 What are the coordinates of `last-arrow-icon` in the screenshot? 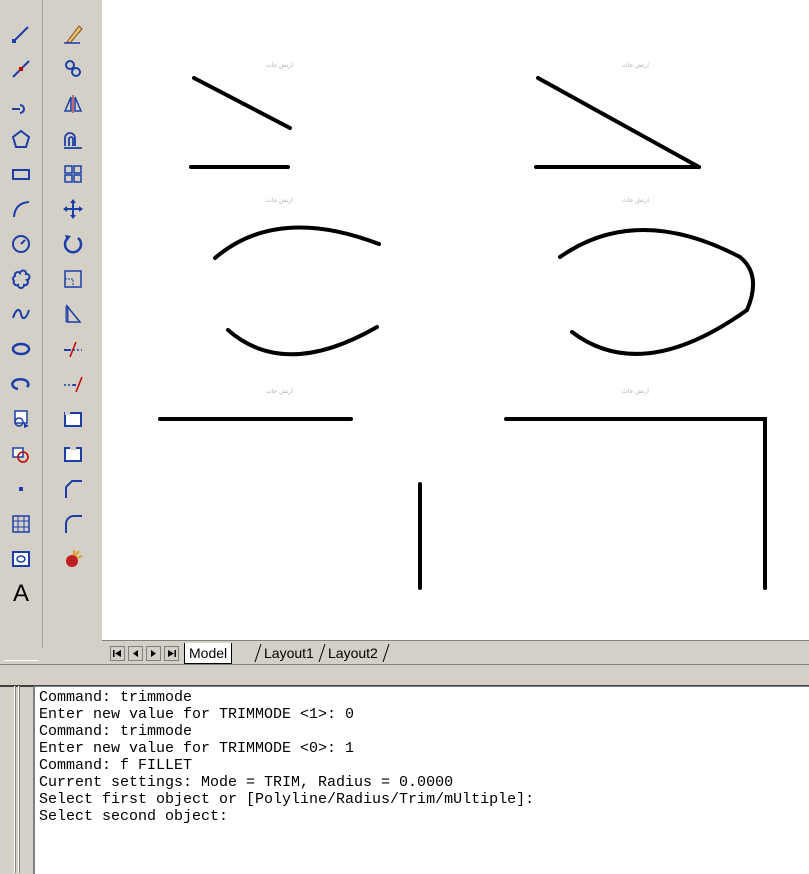 It's located at (172, 653).